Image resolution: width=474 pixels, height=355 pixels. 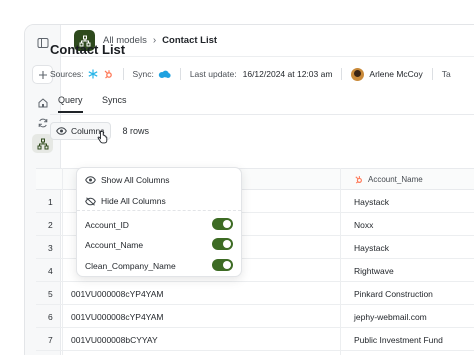 I want to click on dropdown-divider, so click(x=159, y=210).